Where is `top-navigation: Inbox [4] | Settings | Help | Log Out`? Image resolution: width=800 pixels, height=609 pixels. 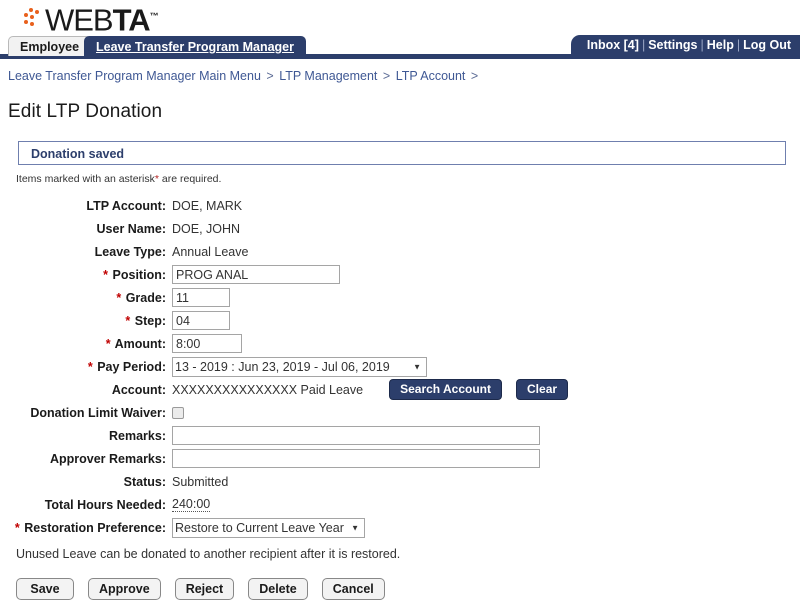
top-navigation: Inbox [4] | Settings | Help | Log Out is located at coordinates (685, 45).